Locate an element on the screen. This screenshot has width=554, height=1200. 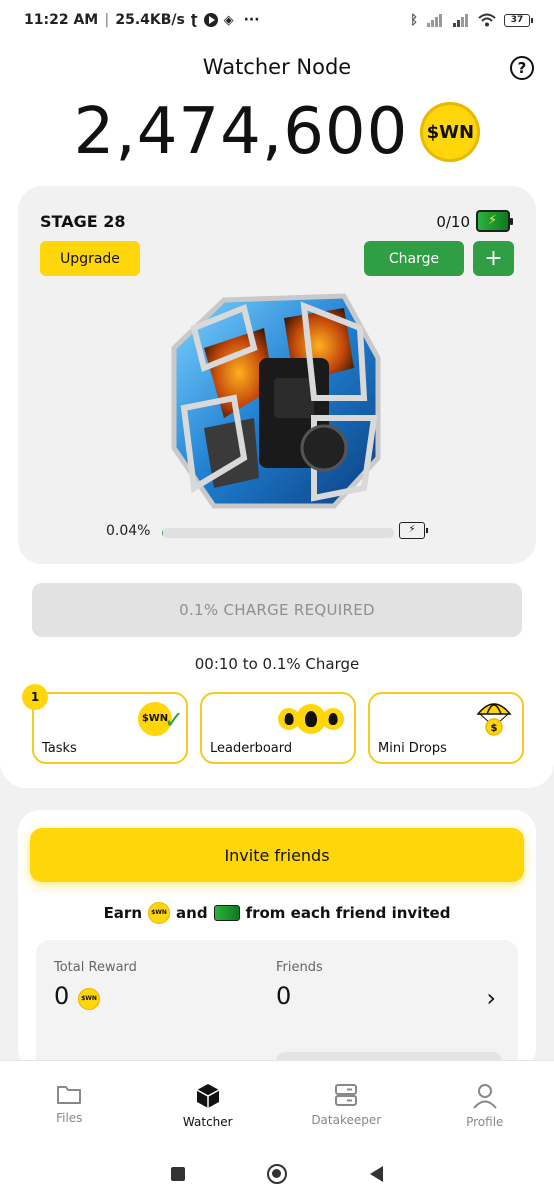
play-icon is located at coordinates (210, 20).